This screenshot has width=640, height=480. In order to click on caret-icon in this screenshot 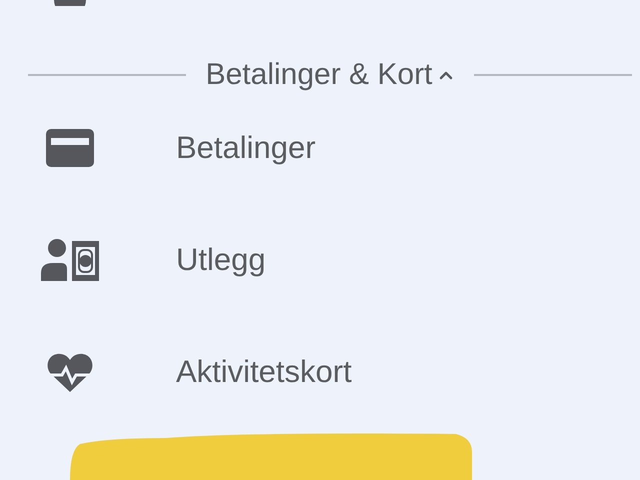, I will do `click(446, 75)`.